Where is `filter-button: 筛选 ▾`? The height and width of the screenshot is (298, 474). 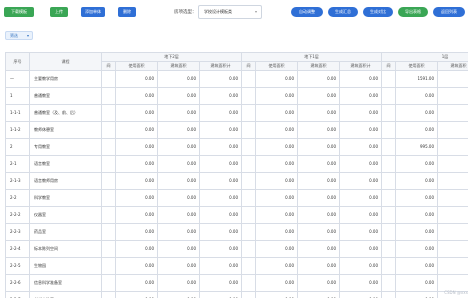
filter-button: 筛选 ▾ is located at coordinates (19, 35).